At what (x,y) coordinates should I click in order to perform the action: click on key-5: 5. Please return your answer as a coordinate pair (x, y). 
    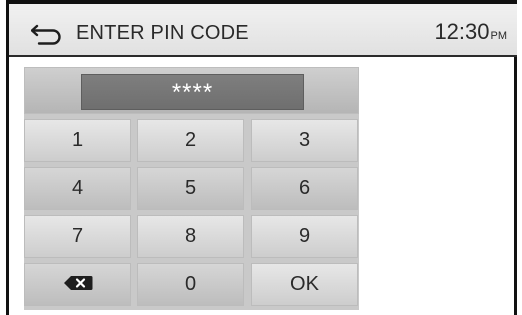
    Looking at the image, I should click on (190, 188).